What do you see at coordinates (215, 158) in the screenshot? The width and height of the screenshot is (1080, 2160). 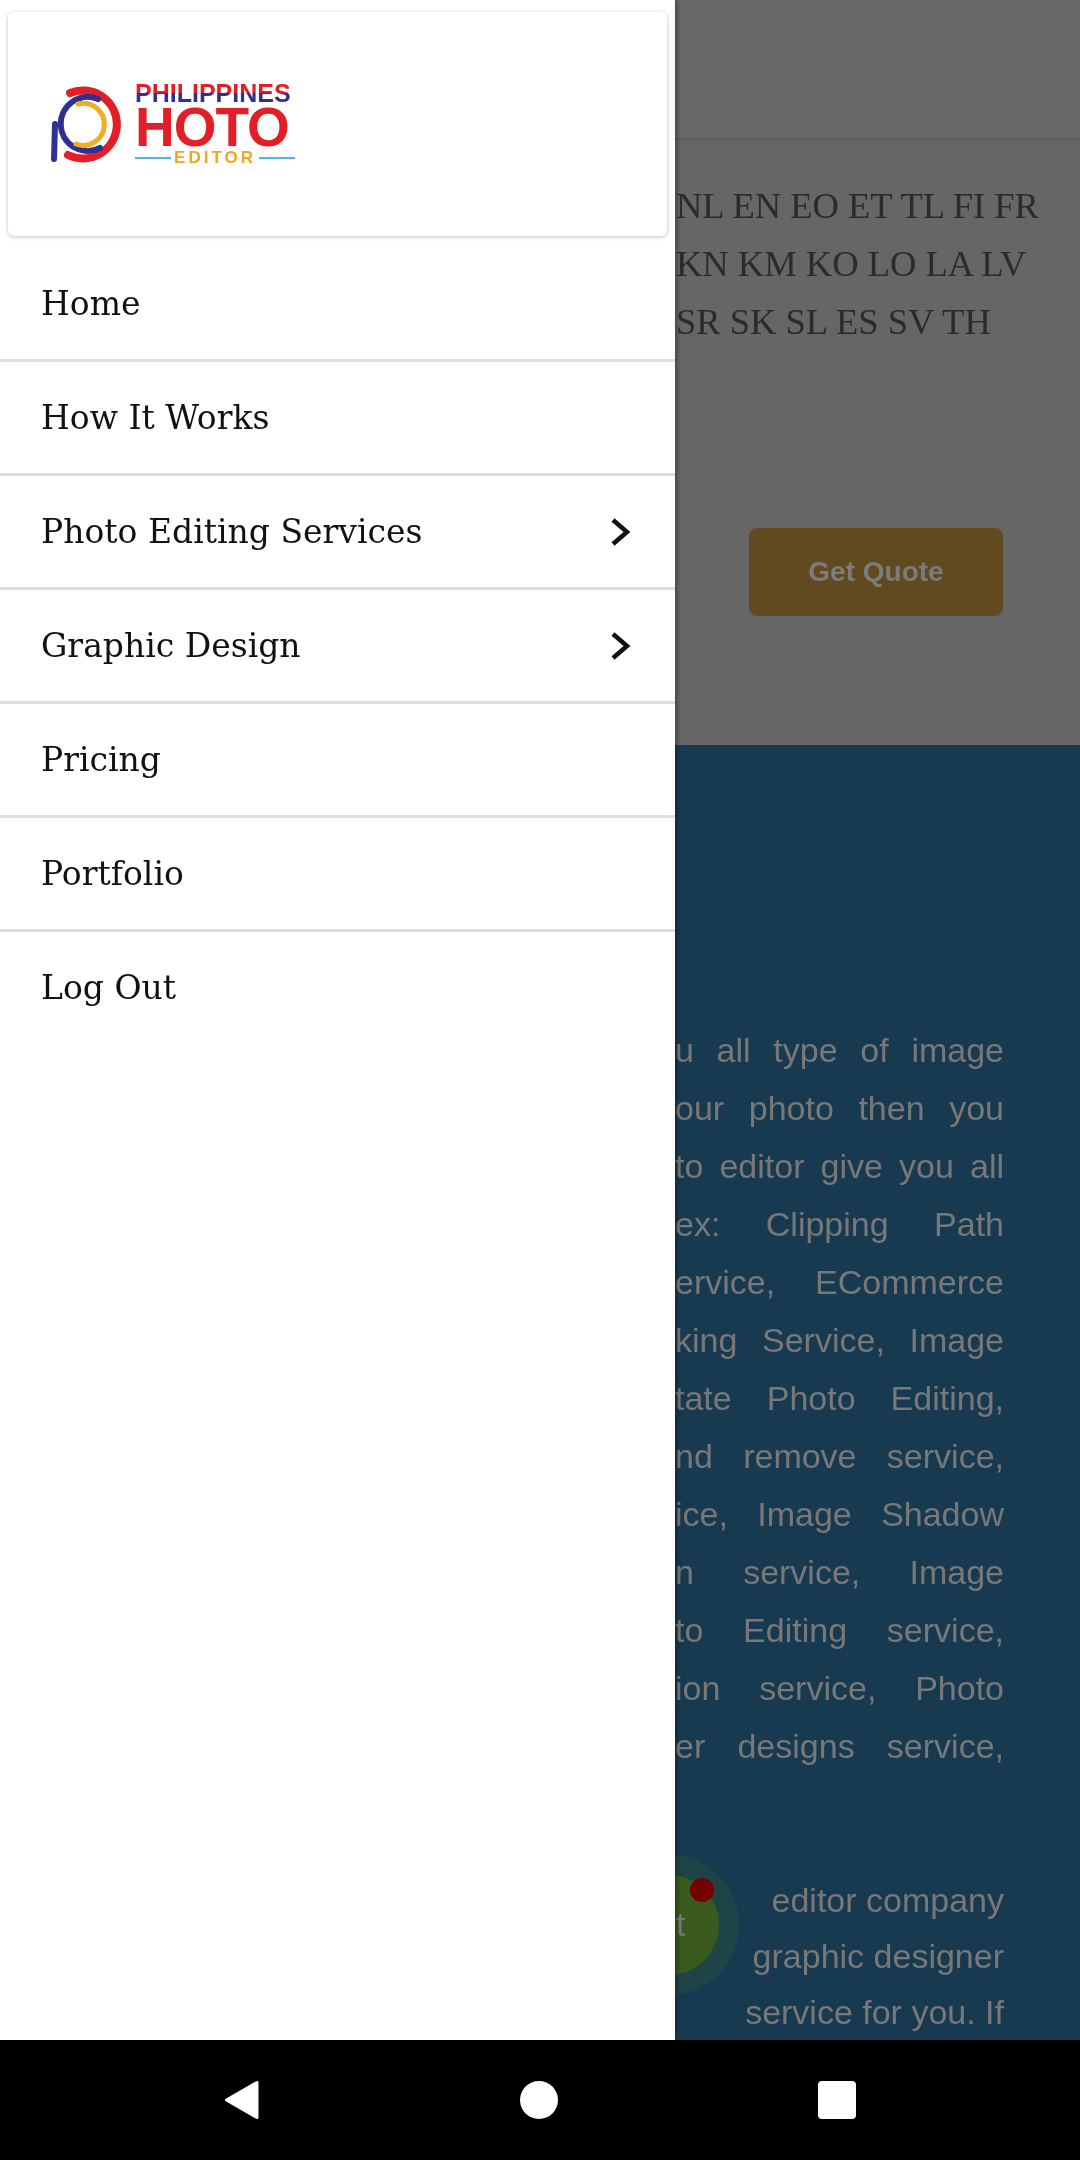 I see `logo-subtitle: EDITOR` at bounding box center [215, 158].